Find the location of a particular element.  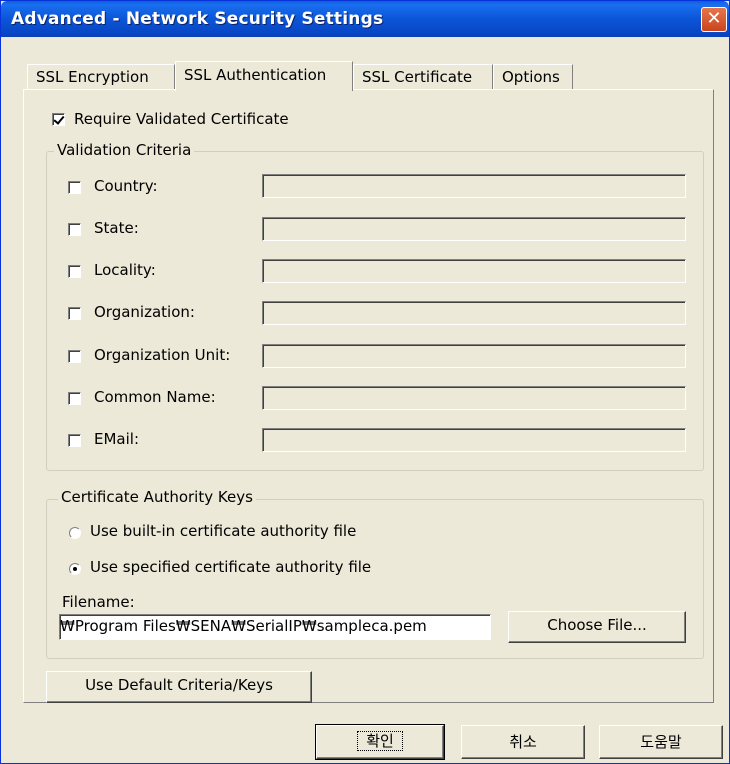

locality-label: Locality: is located at coordinates (125, 270).